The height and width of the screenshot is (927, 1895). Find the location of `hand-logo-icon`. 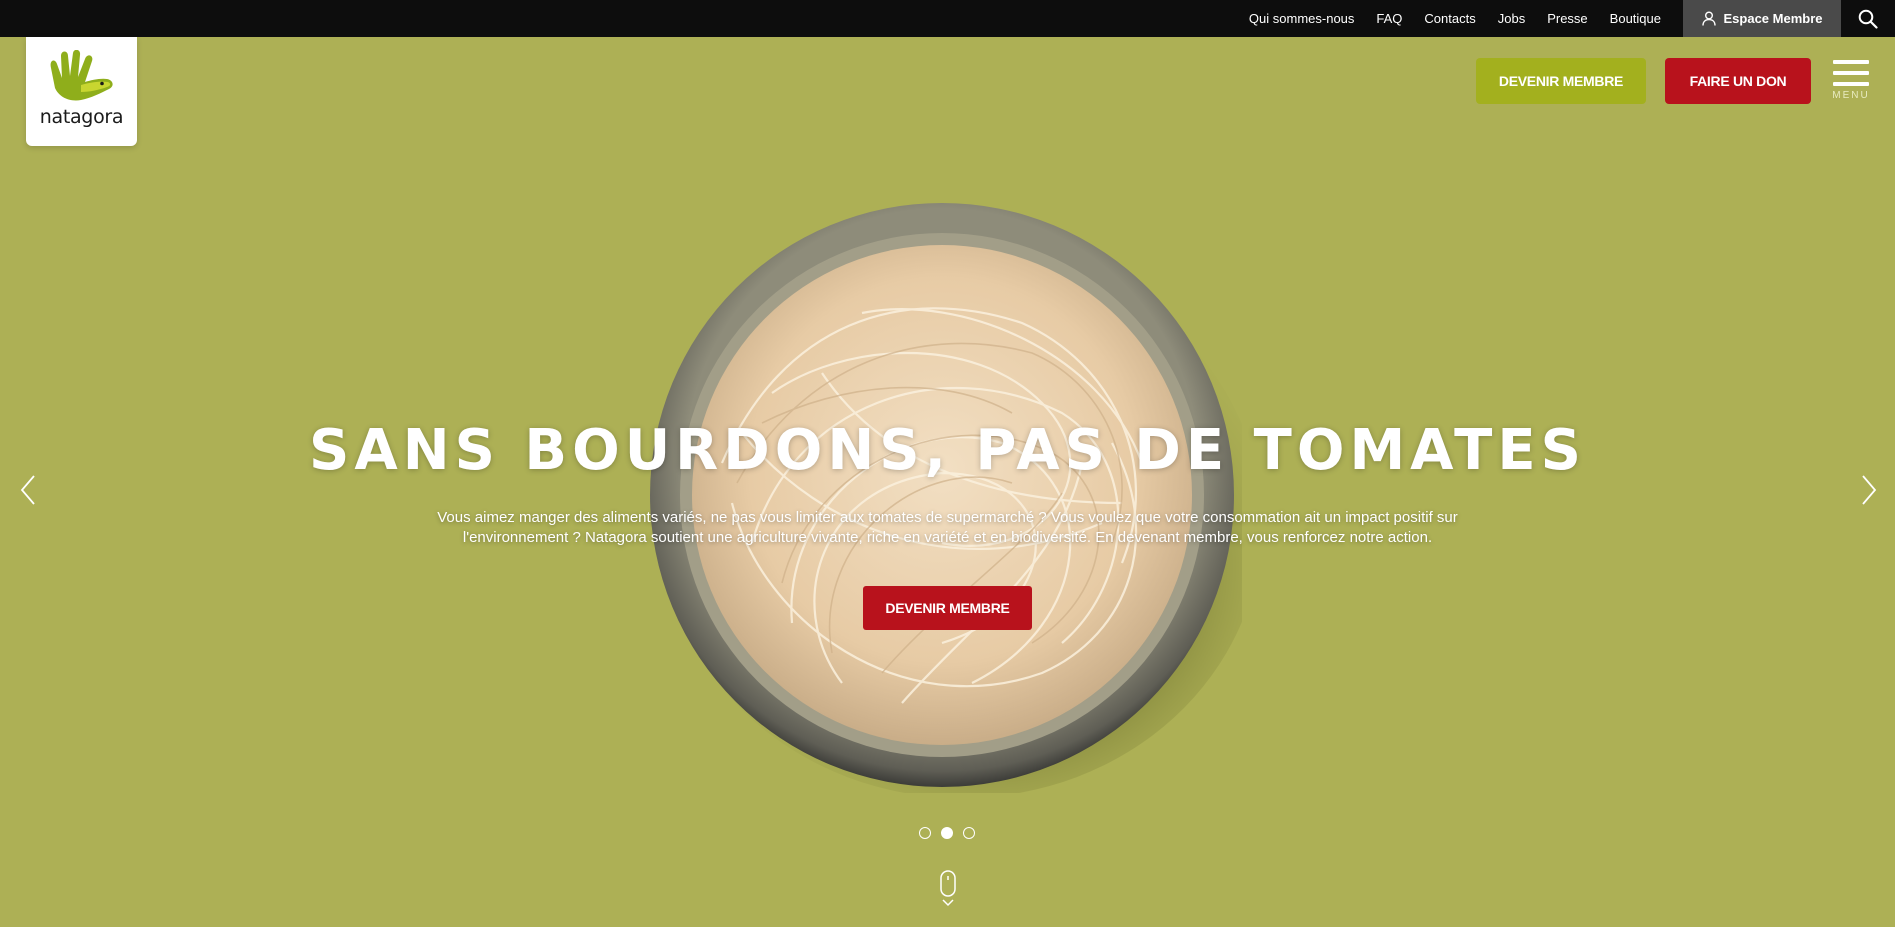

hand-logo-icon is located at coordinates (81, 75).